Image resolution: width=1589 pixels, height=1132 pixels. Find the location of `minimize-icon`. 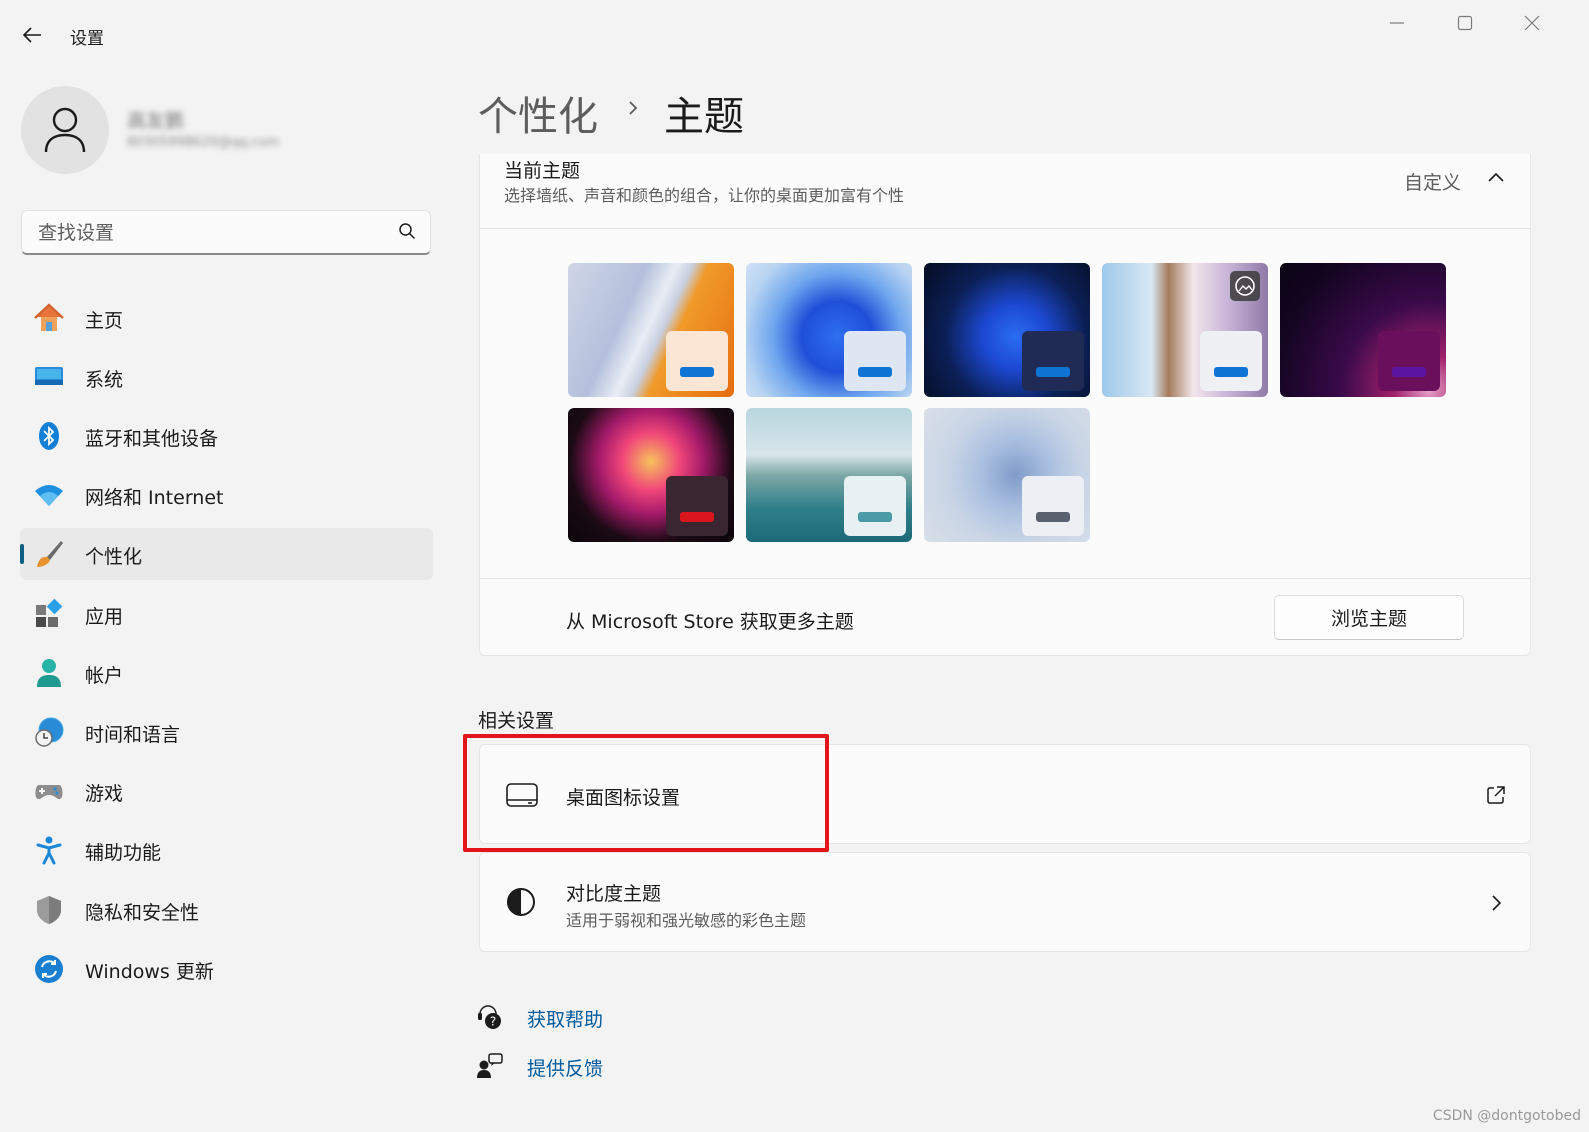

minimize-icon is located at coordinates (1397, 23).